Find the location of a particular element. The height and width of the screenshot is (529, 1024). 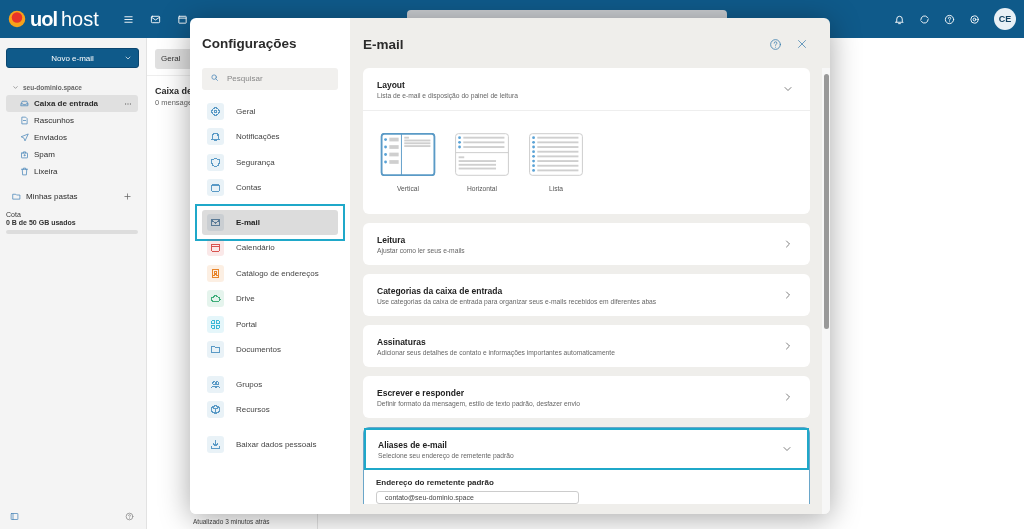

scrollbar is located at coordinates (826, 291).